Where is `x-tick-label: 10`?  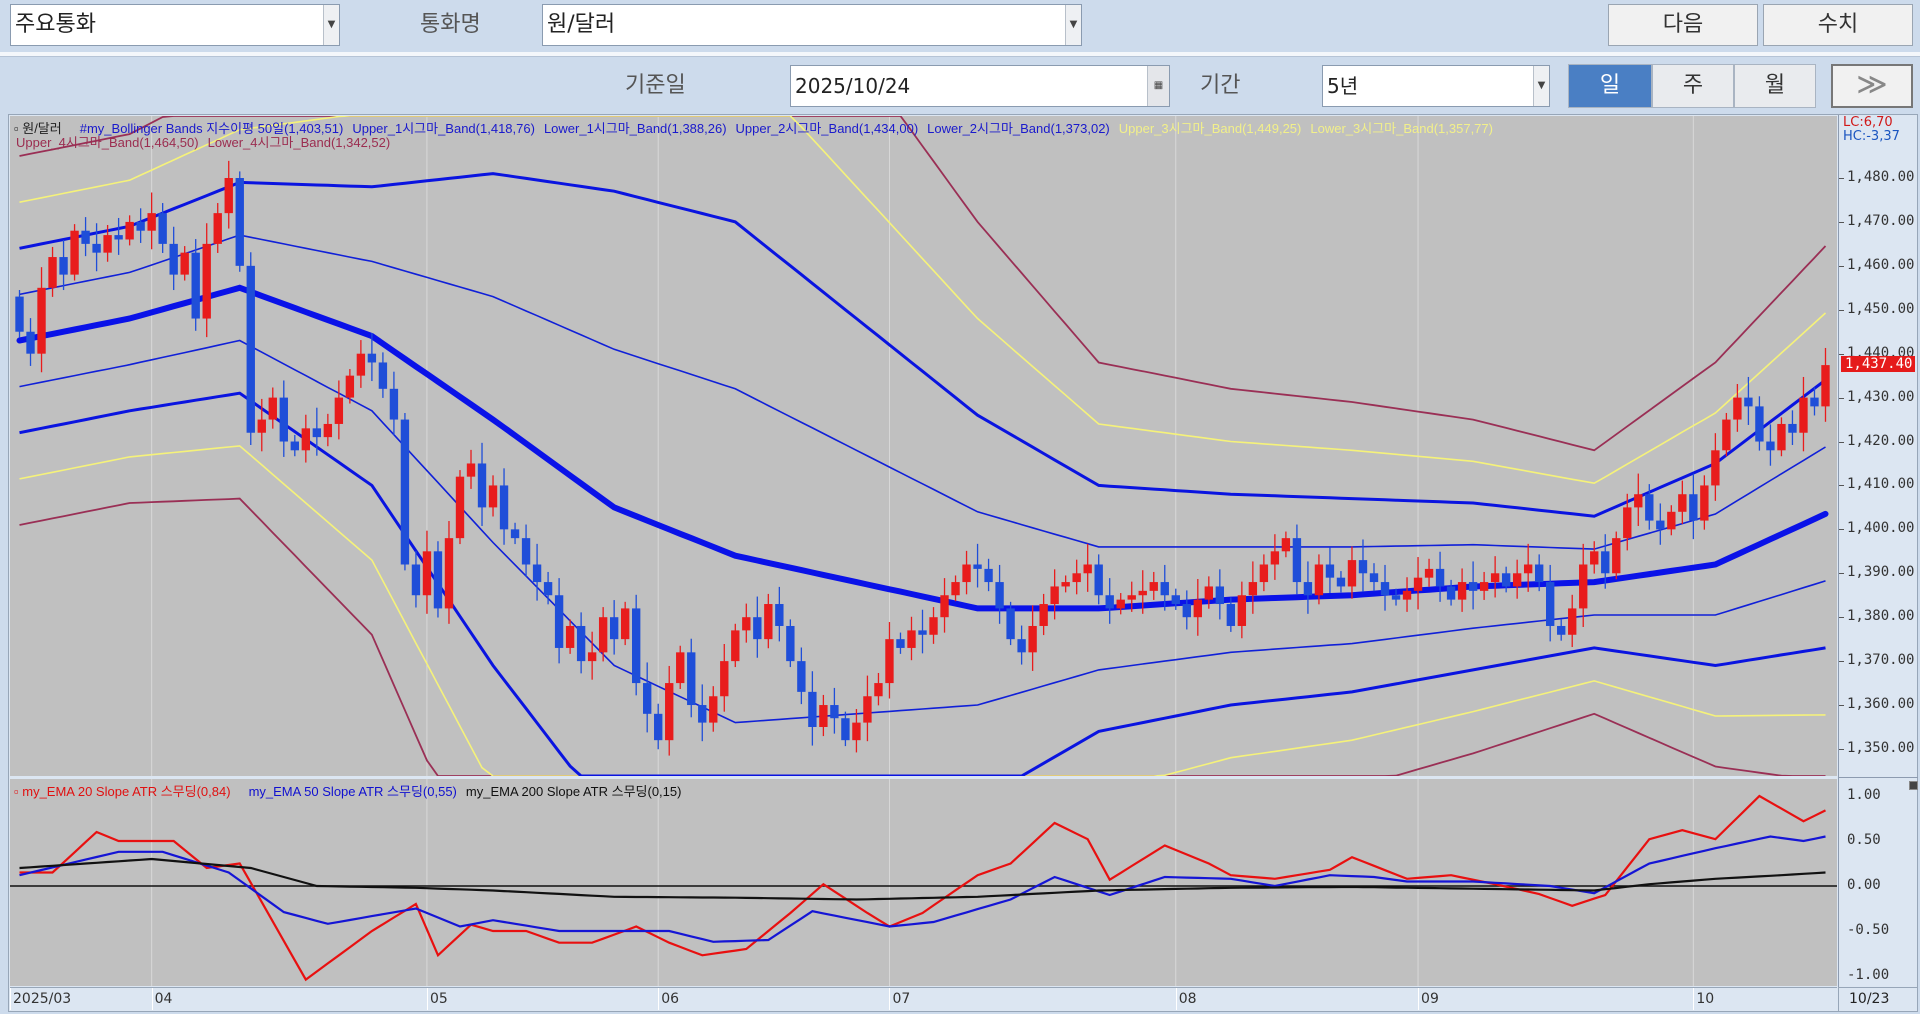
x-tick-label: 10 is located at coordinates (1703, 999).